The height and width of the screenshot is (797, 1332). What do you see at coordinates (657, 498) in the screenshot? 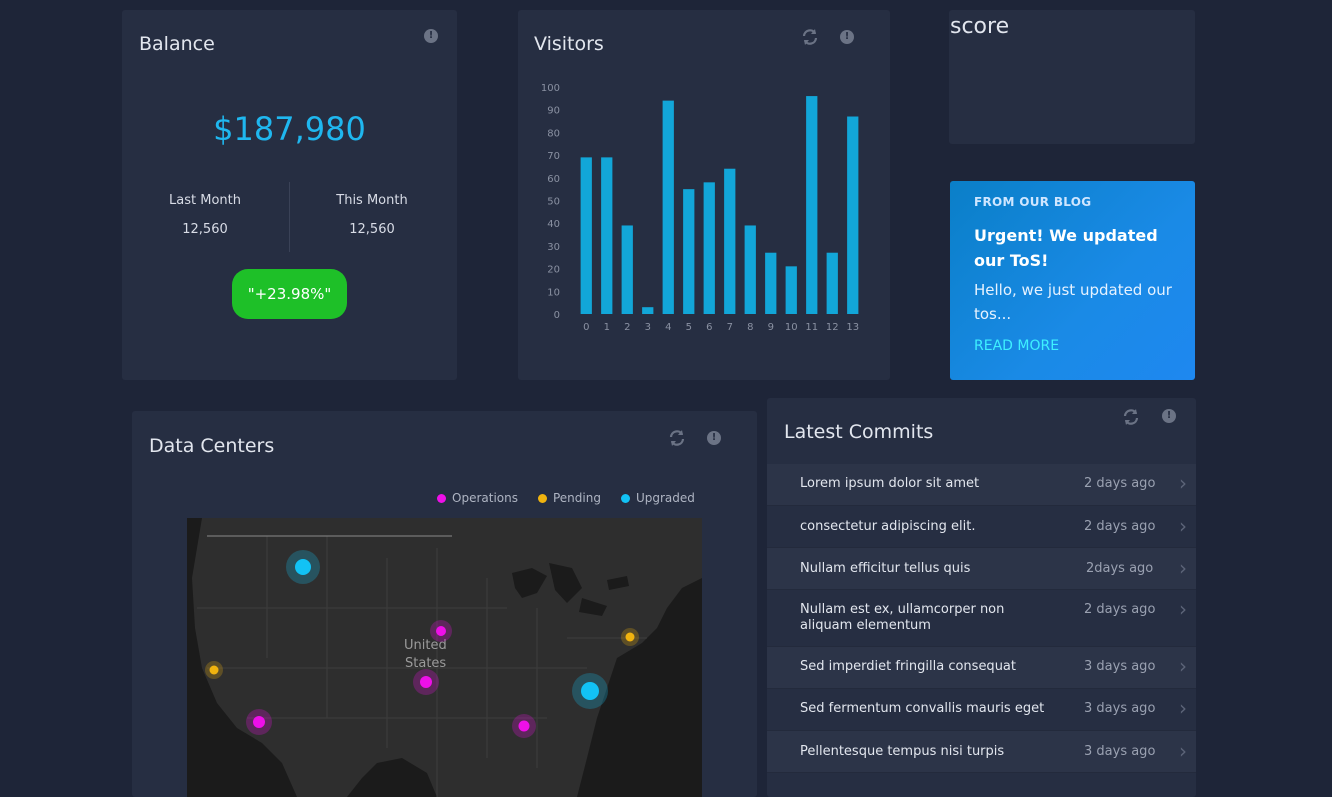
I see `legend-item-upgraded: Upgraded` at bounding box center [657, 498].